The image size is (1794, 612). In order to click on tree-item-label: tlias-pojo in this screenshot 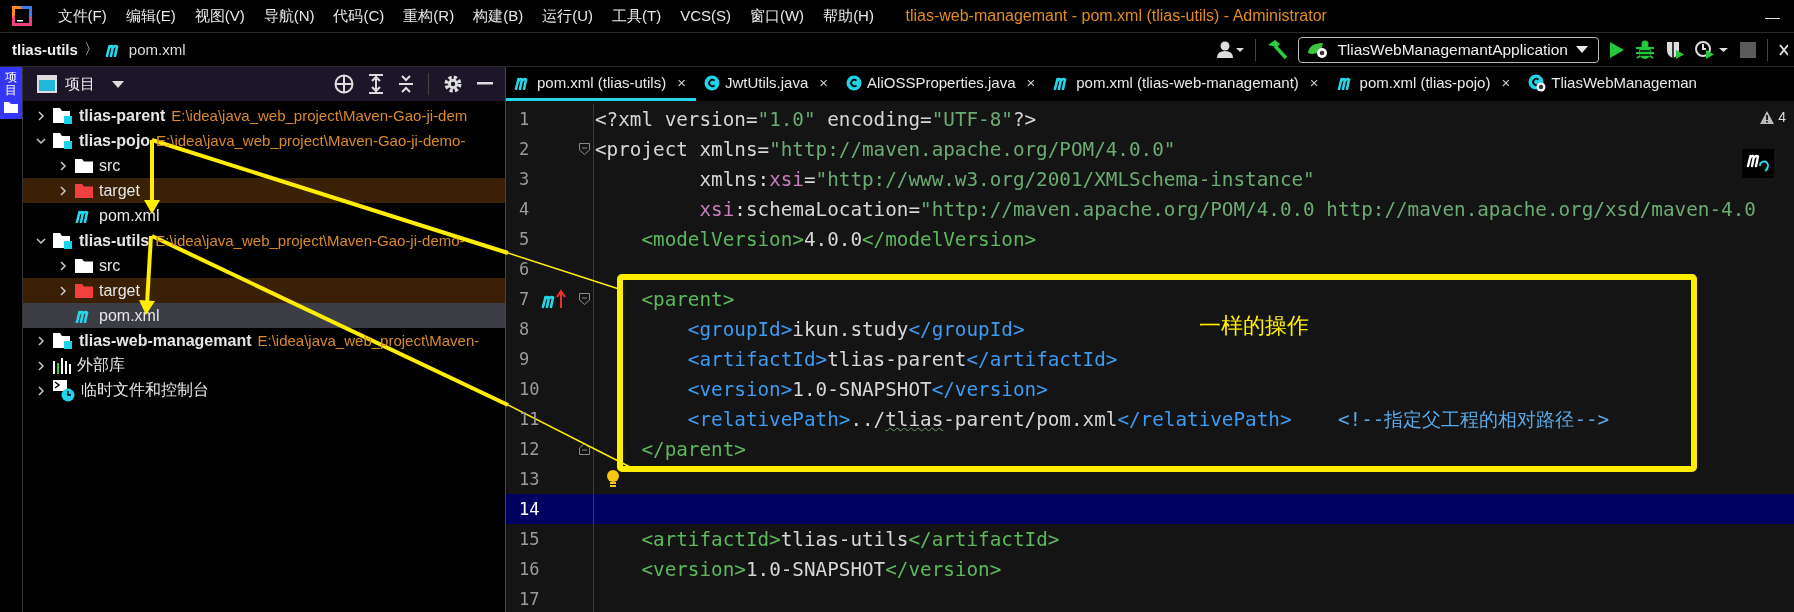, I will do `click(115, 140)`.